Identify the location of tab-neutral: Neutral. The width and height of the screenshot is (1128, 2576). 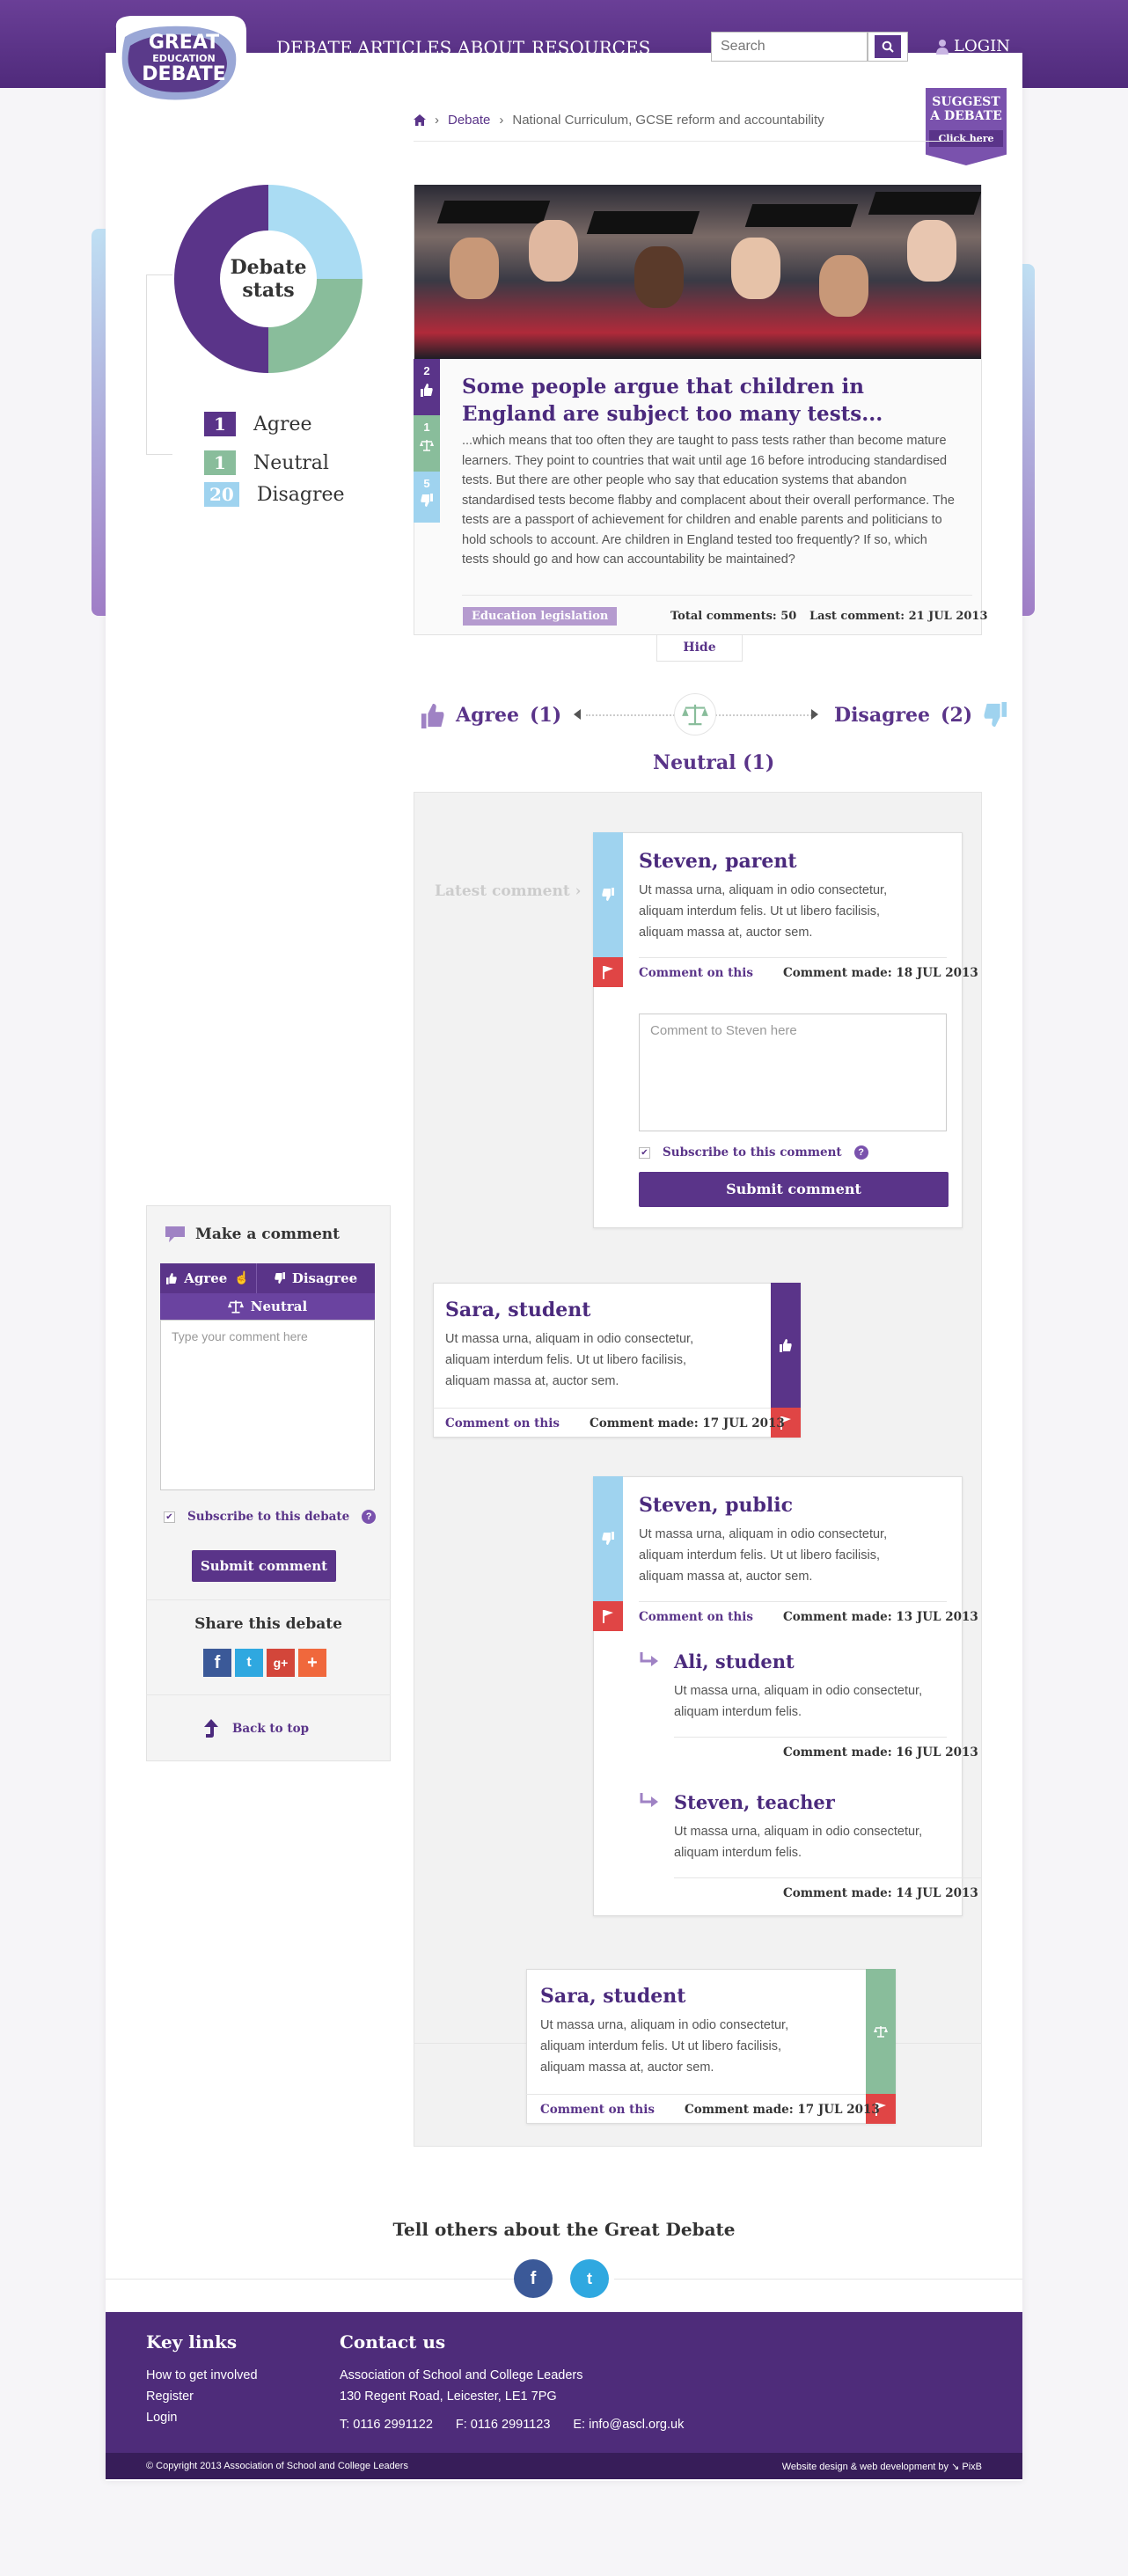
(268, 1306).